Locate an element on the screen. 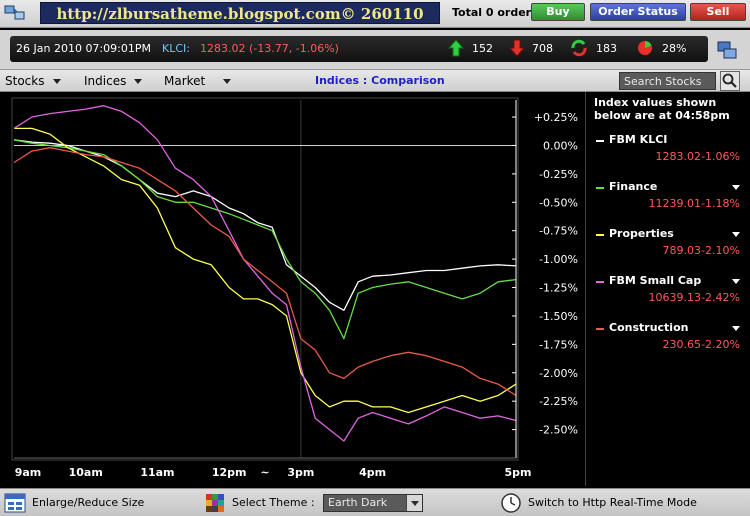 The image size is (750, 516). x-tick-label: 12pm is located at coordinates (229, 472).